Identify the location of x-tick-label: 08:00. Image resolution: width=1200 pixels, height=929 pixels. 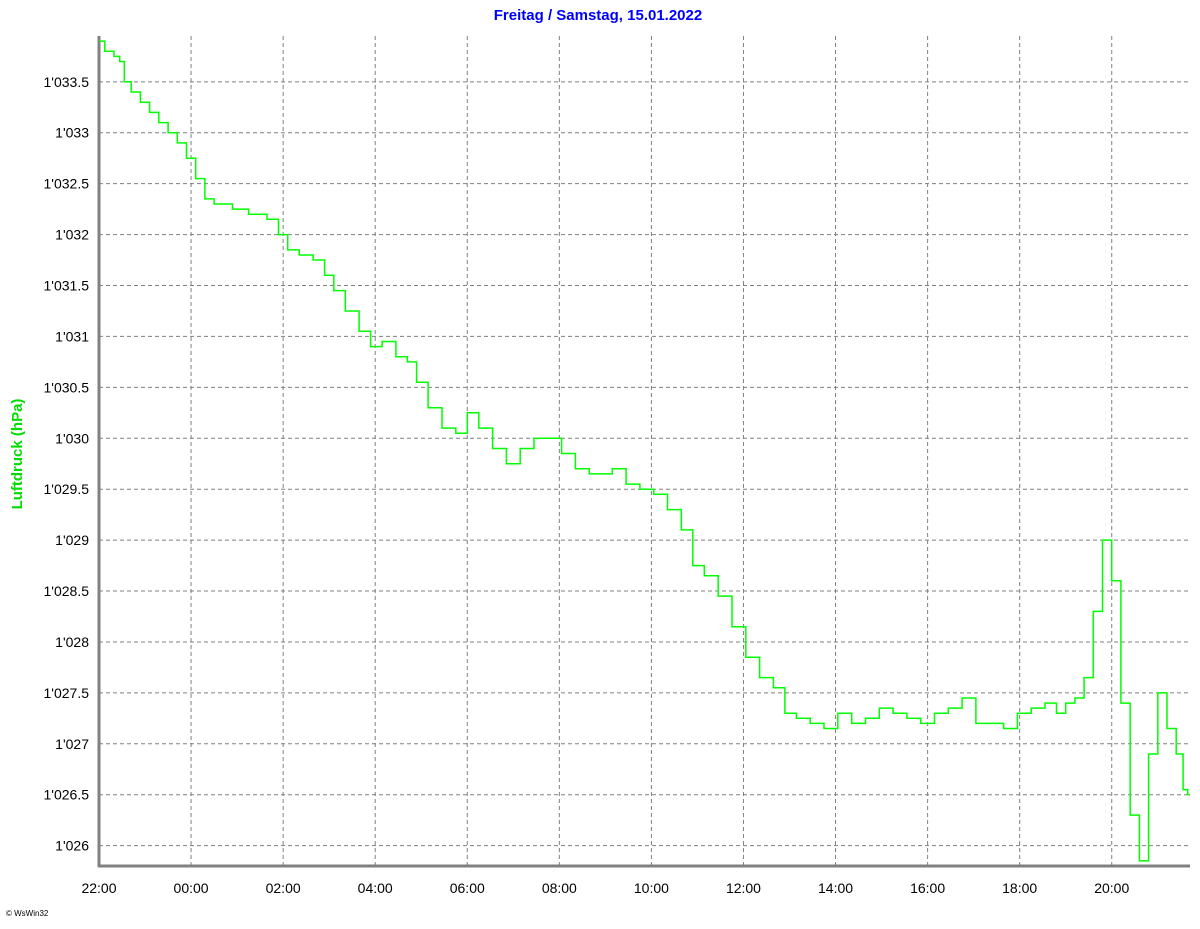
(559, 888).